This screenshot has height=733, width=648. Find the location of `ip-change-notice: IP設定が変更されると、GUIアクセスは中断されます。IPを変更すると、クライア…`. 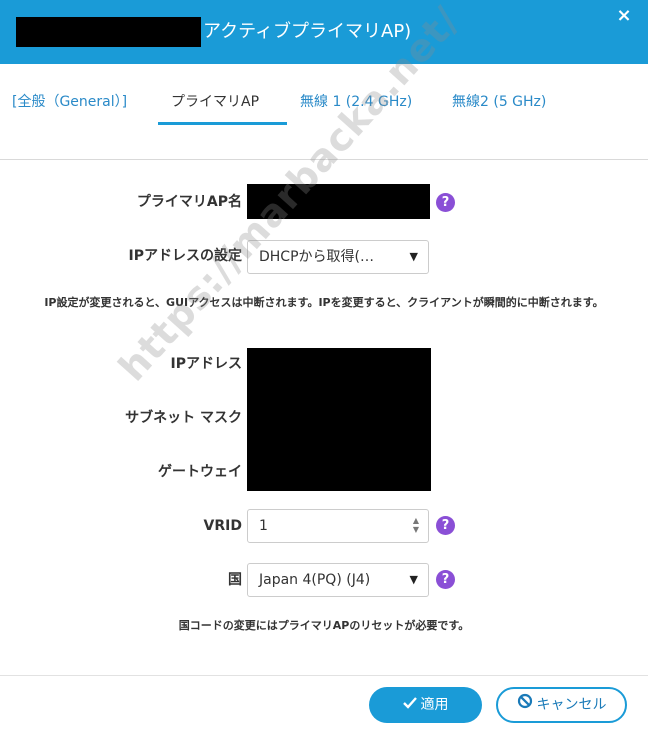

ip-change-notice: IP設定が変更されると、GUIアクセスは中断されます。IPを変更すると、クライア… is located at coordinates (324, 302).